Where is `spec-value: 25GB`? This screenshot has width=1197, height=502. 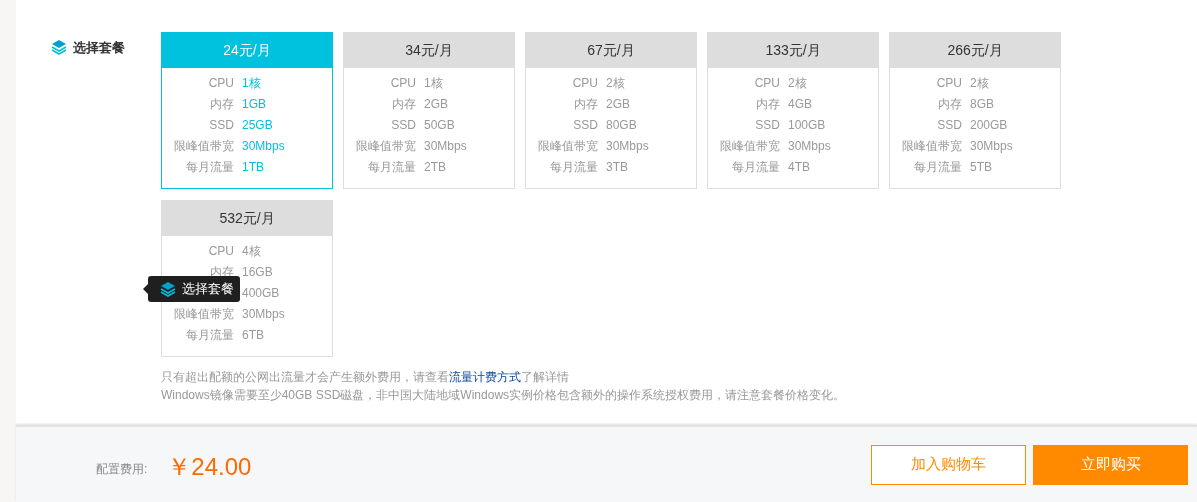 spec-value: 25GB is located at coordinates (258, 125).